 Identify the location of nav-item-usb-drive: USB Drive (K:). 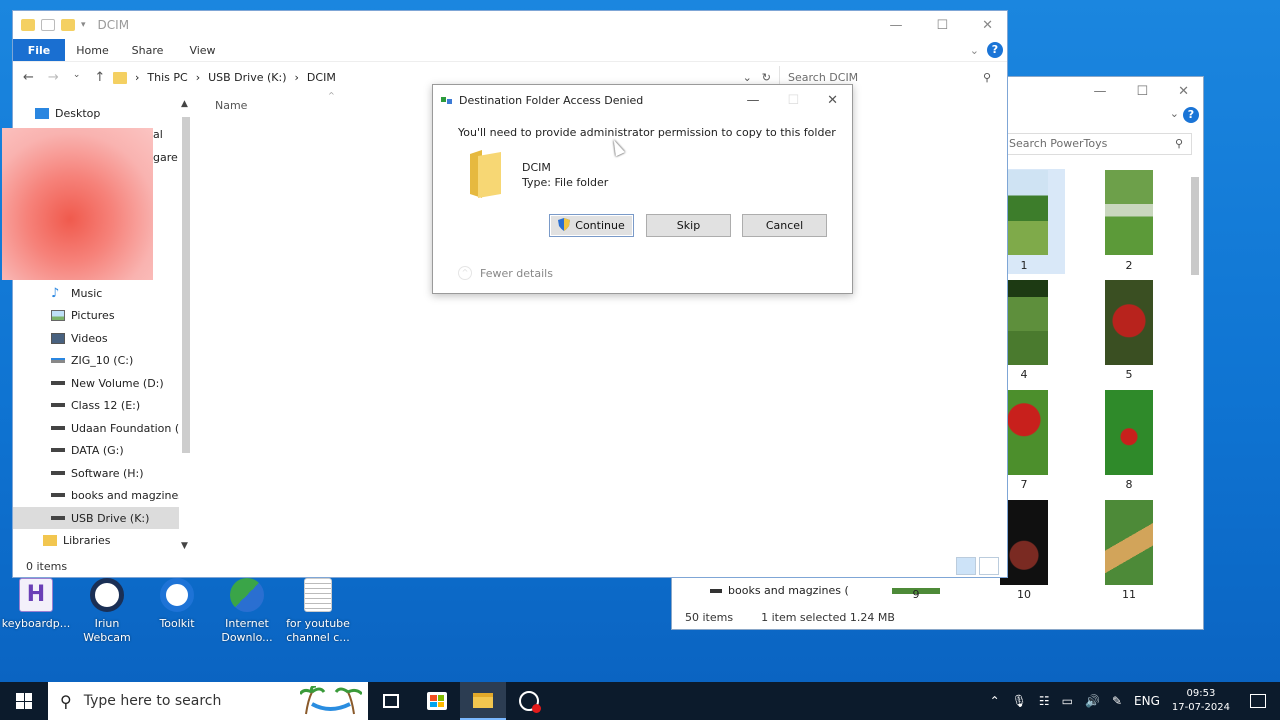
(96, 518).